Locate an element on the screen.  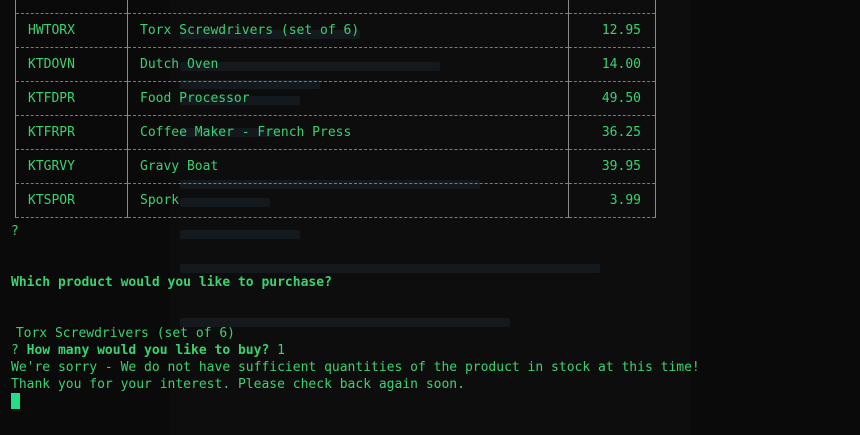
product-price-cell: 3.99 is located at coordinates (612, 200).